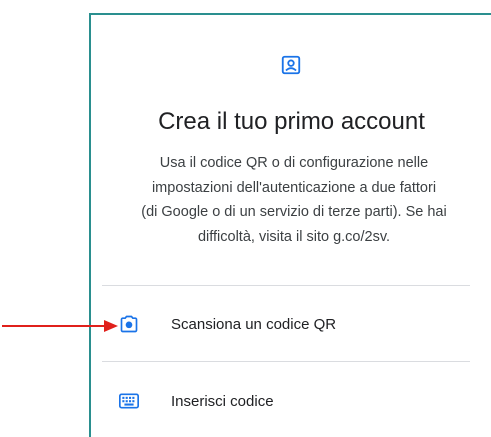  I want to click on divider-middle, so click(286, 361).